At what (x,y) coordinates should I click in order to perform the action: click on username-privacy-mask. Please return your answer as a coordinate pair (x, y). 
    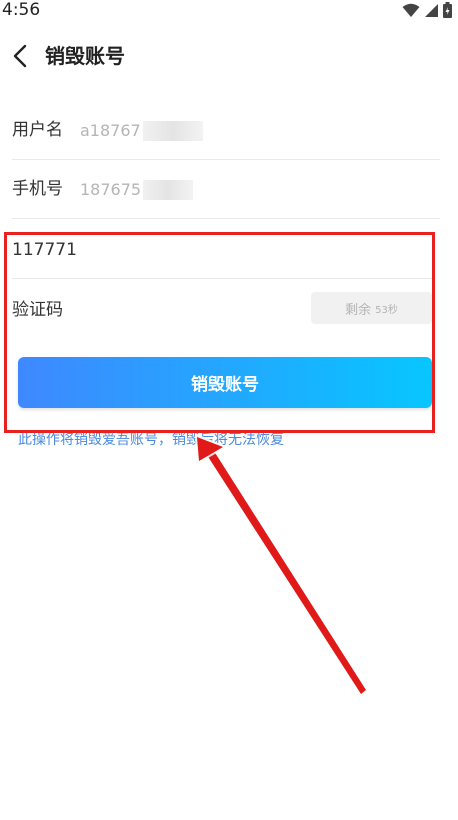
    Looking at the image, I should click on (173, 131).